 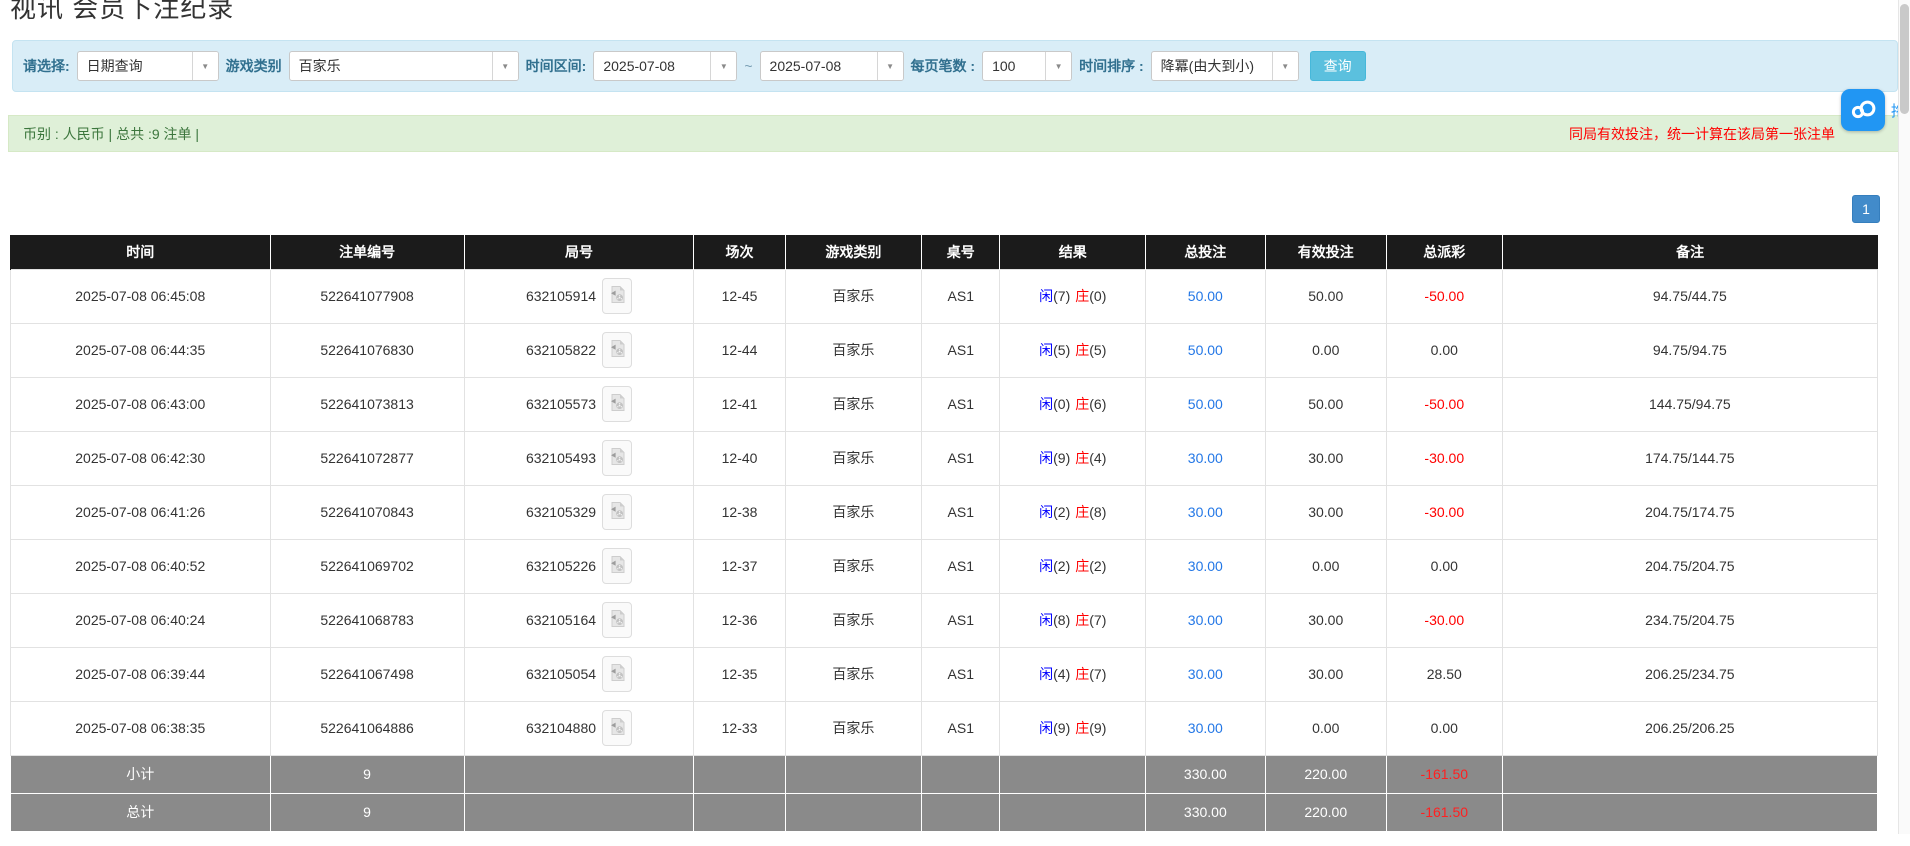 I want to click on time-sort-select: 降冪(由大到小) ▼, so click(x=1224, y=66).